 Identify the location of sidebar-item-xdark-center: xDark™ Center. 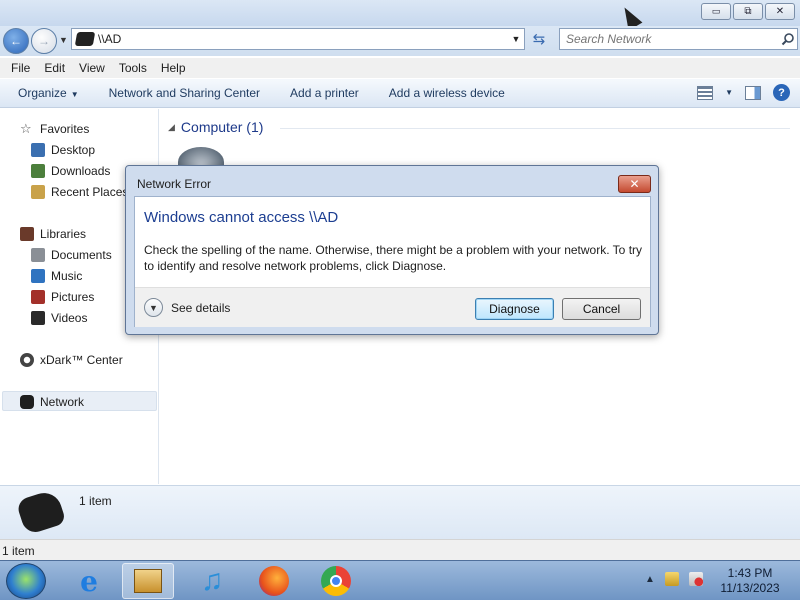
(71, 360).